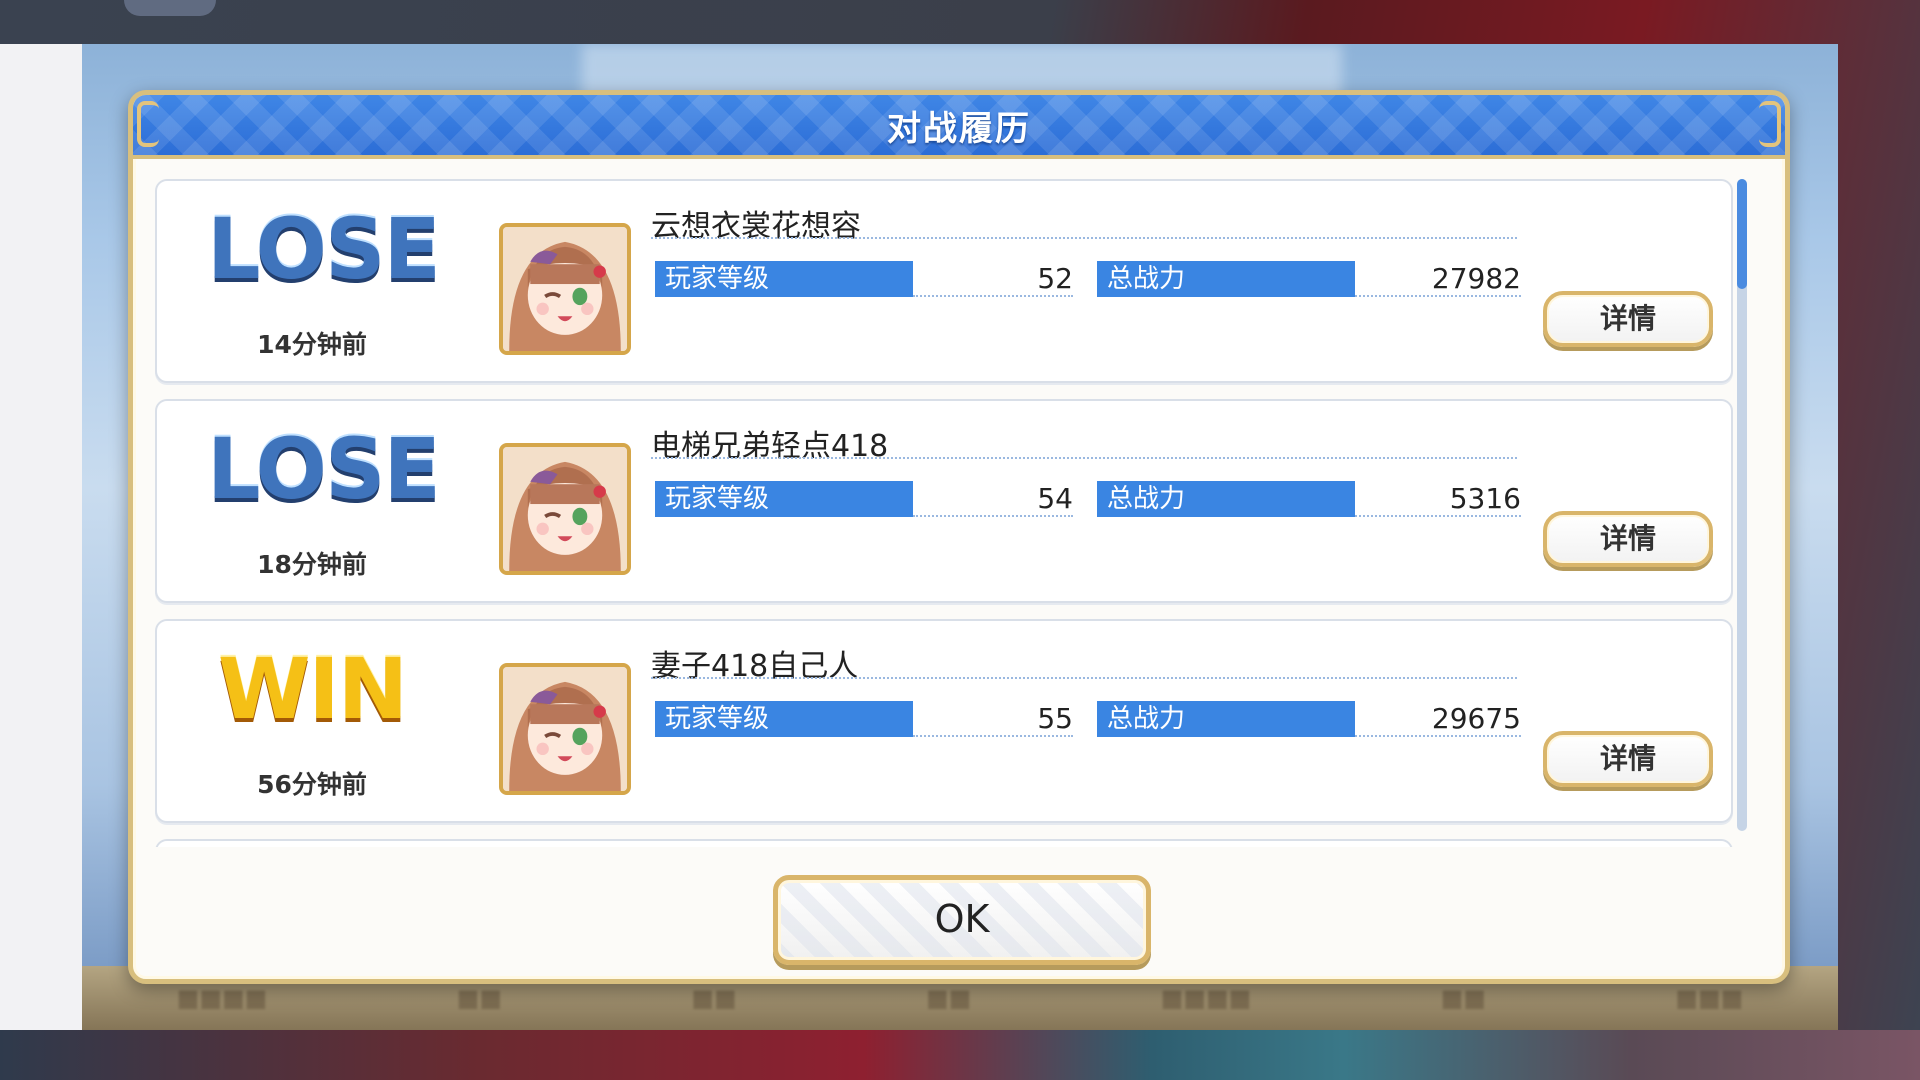  Describe the element at coordinates (312, 784) in the screenshot. I see `time-ago: 56分钟前` at that location.